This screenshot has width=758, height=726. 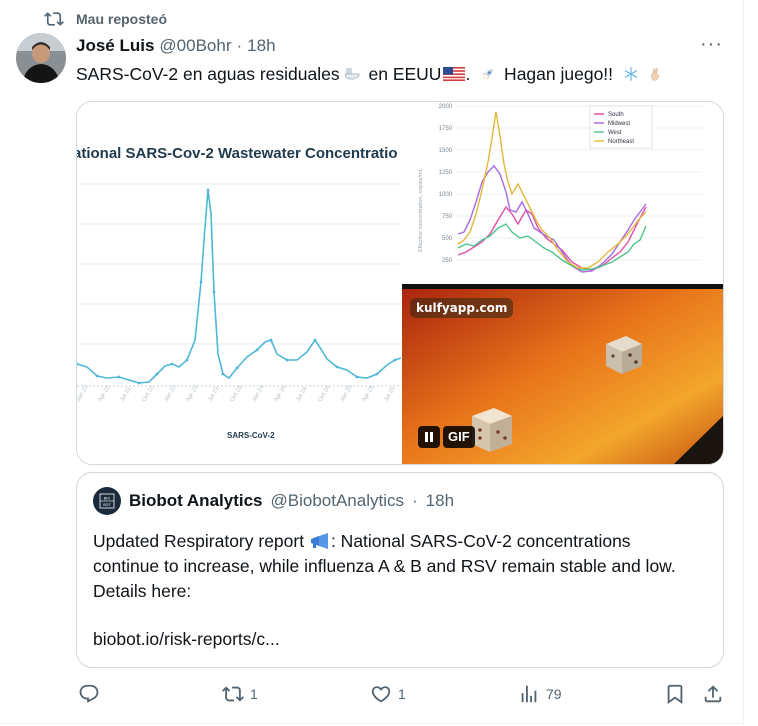 I want to click on svg-text: 1000, so click(x=446, y=195).